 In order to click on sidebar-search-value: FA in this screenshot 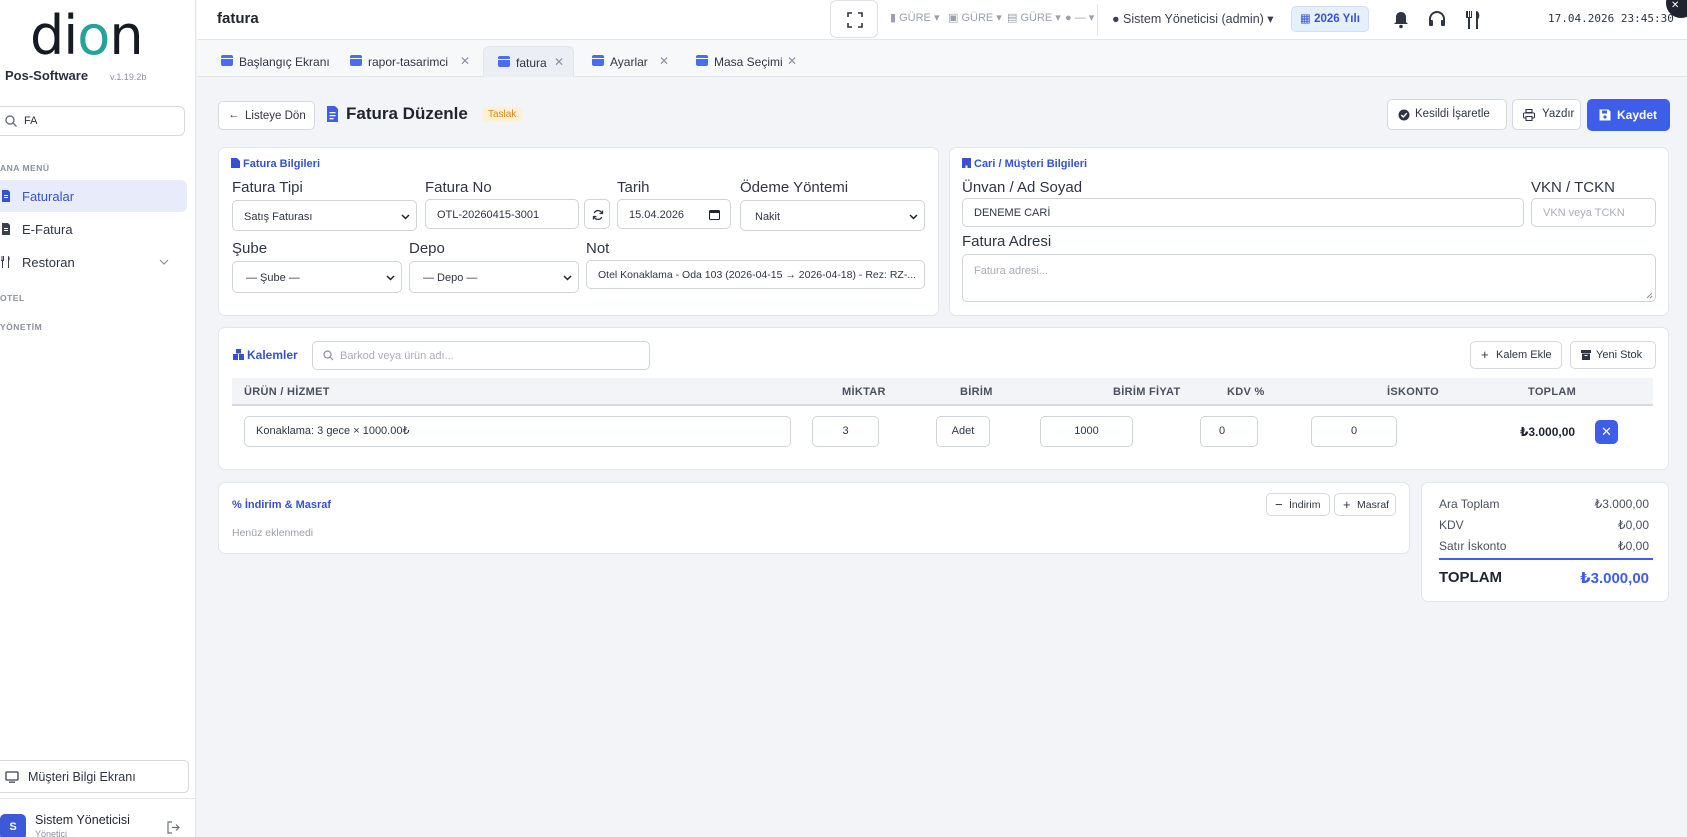, I will do `click(31, 121)`.